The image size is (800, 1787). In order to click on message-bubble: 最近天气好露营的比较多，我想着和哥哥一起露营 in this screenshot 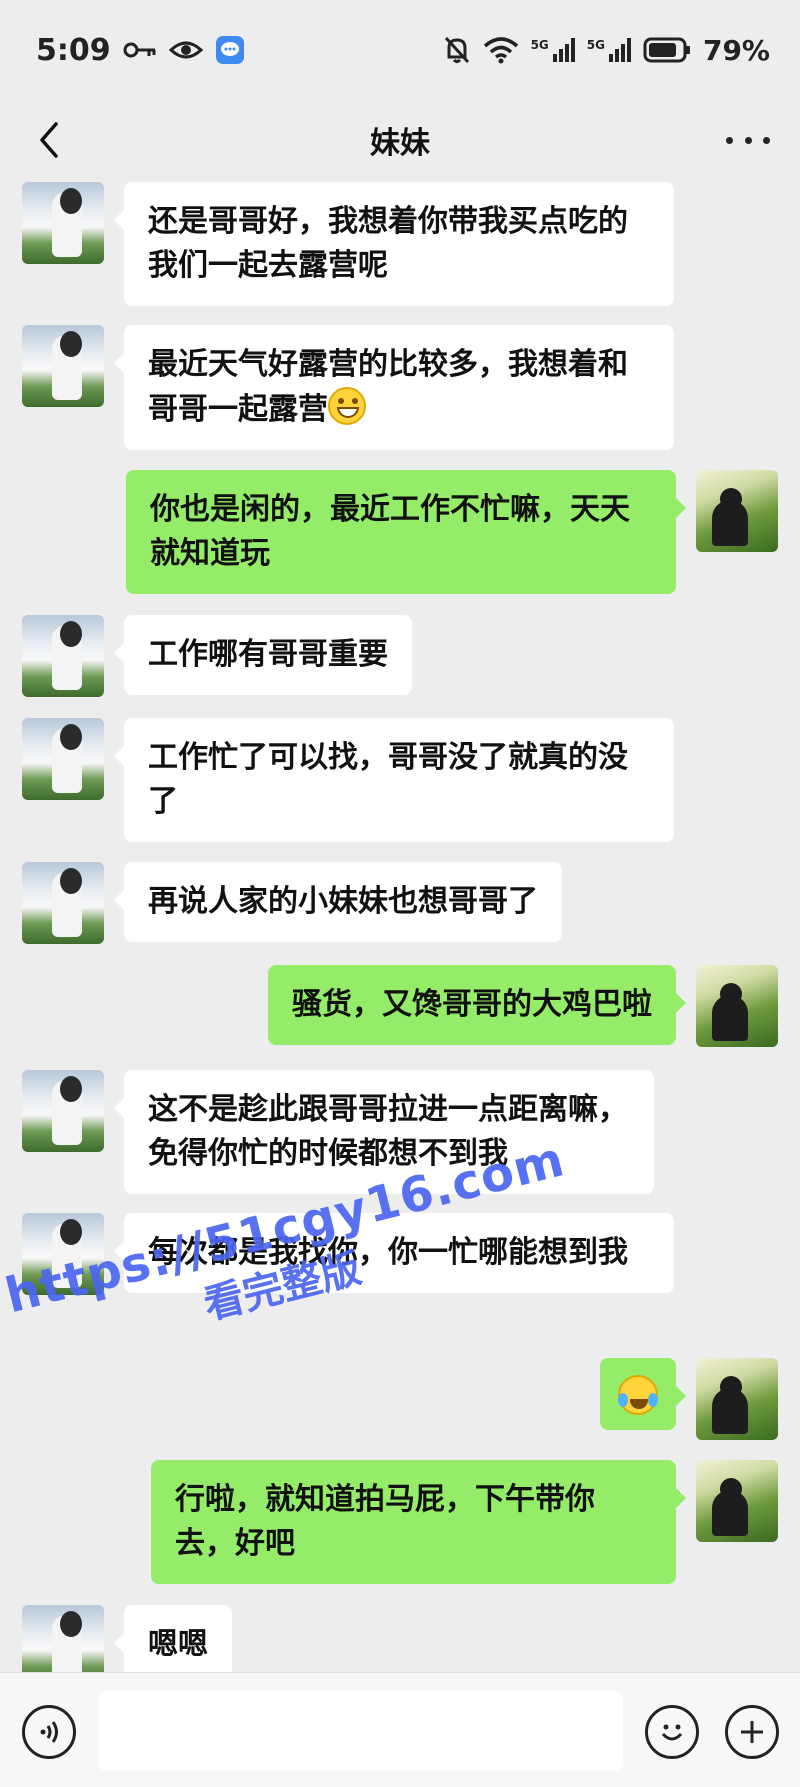, I will do `click(394, 387)`.